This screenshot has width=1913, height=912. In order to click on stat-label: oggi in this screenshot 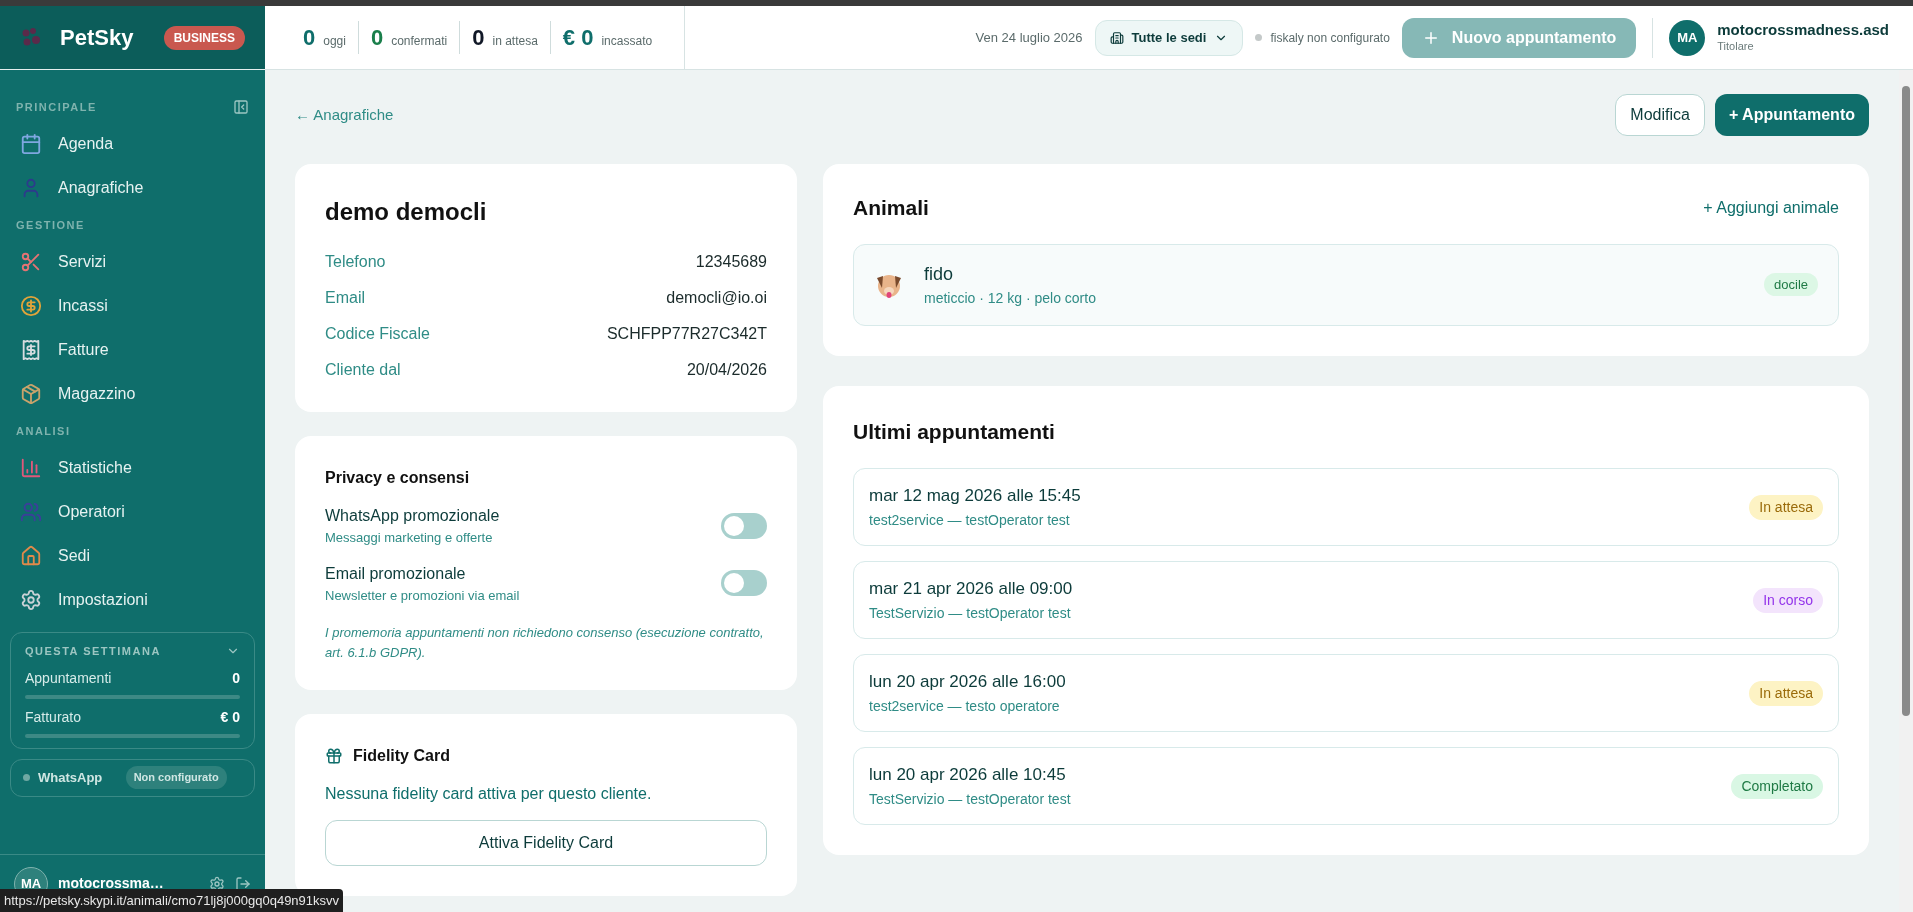, I will do `click(334, 41)`.